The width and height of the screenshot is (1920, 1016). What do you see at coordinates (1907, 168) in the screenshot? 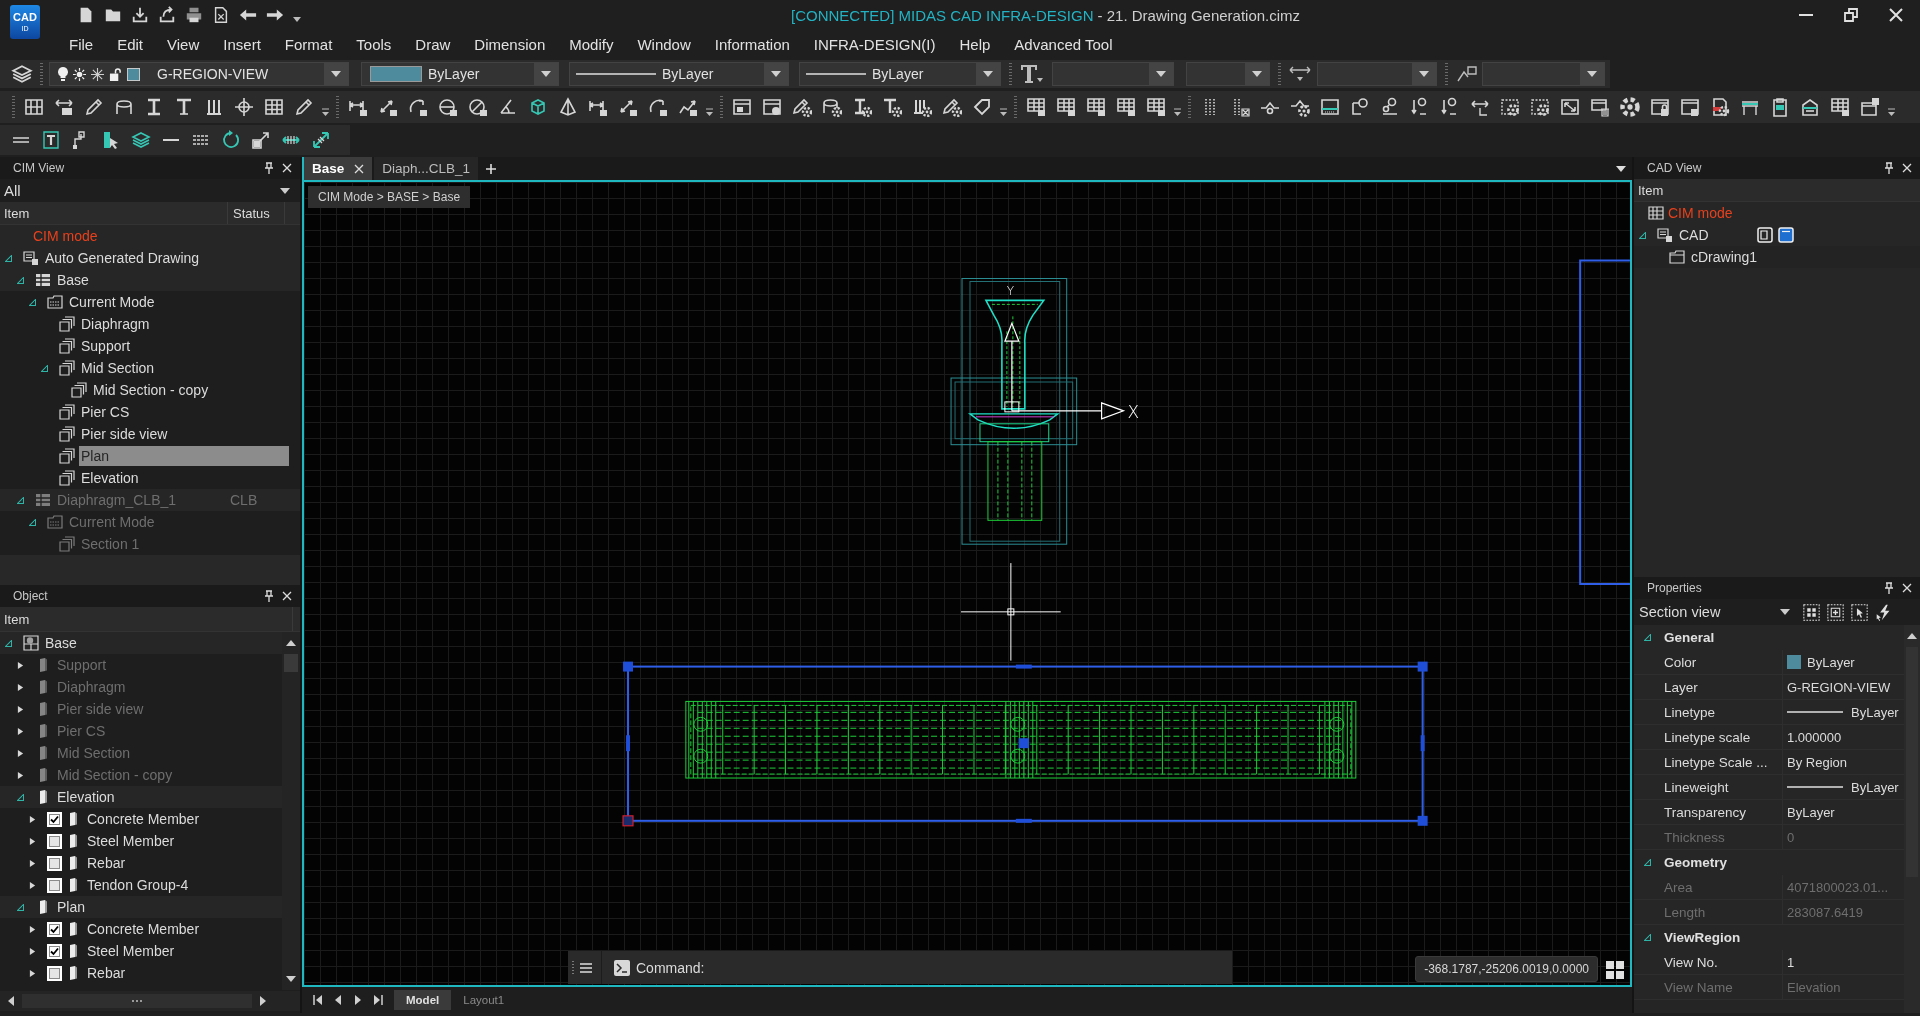
I see `close-icon` at bounding box center [1907, 168].